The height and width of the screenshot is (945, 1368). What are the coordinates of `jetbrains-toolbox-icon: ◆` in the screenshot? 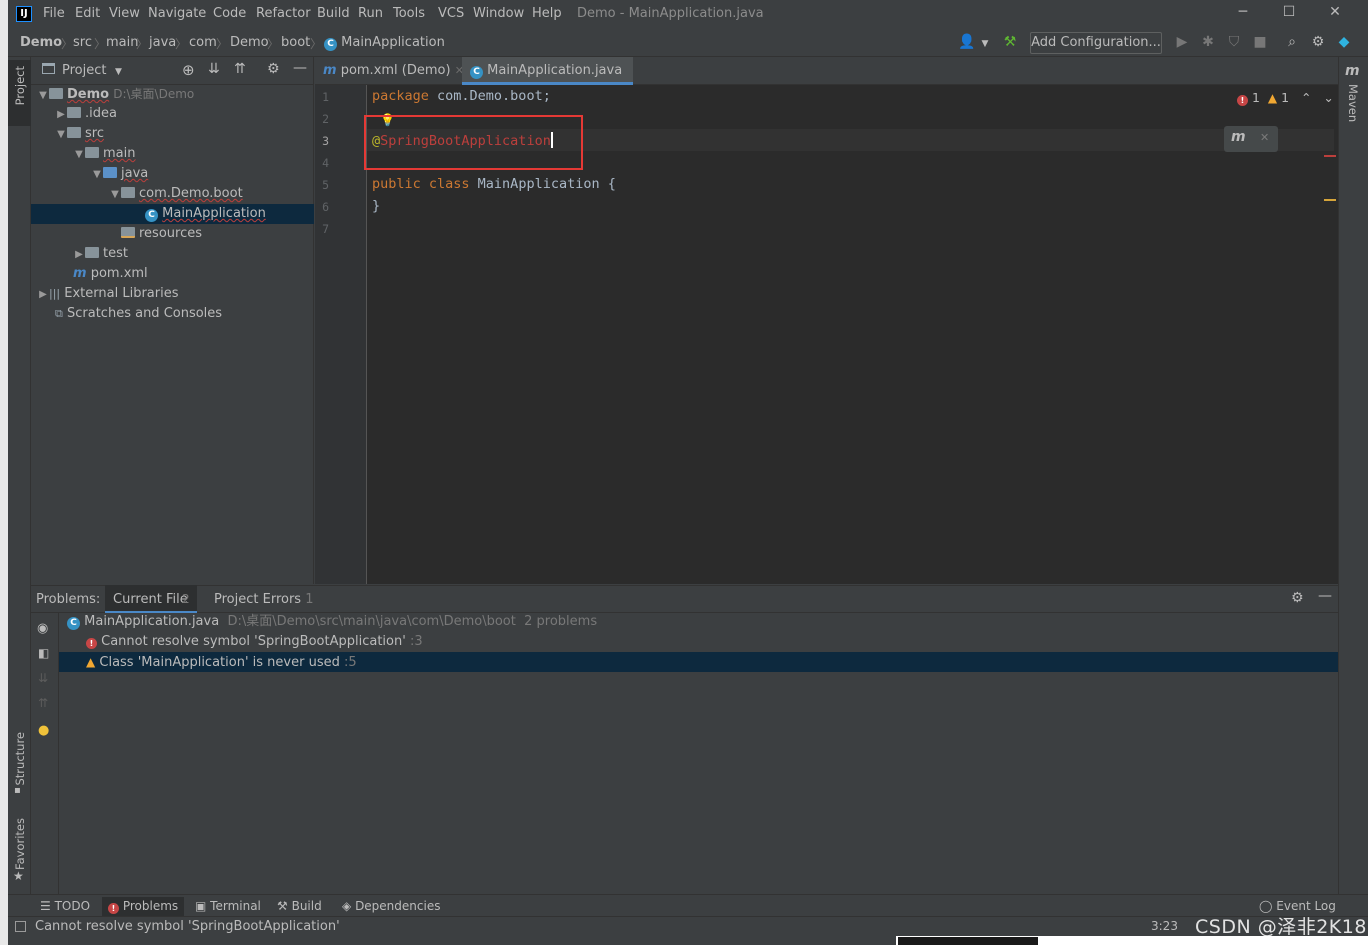 It's located at (1344, 42).